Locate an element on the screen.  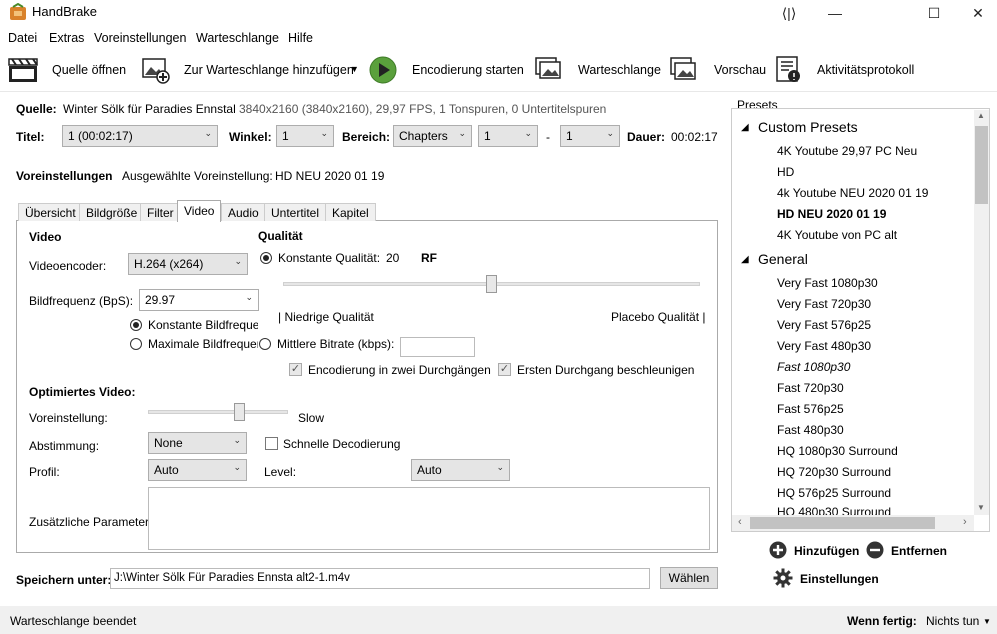
tab-filter: Filter is located at coordinates (160, 212).